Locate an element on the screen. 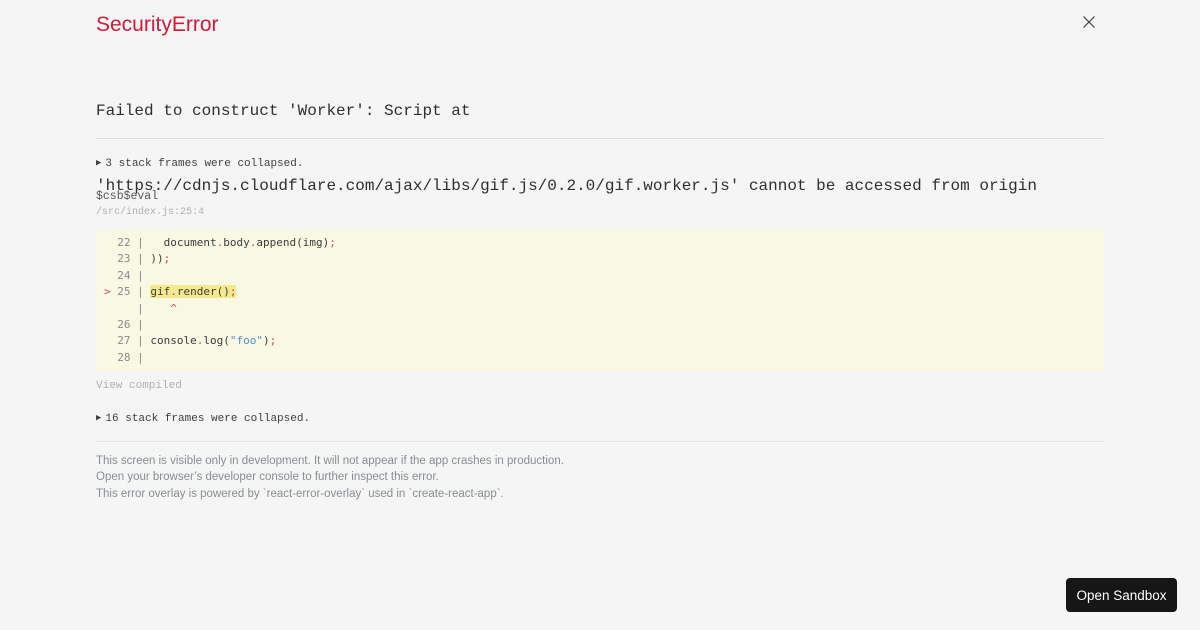  open-sandbox-button: Open Sandbox is located at coordinates (1121, 595).